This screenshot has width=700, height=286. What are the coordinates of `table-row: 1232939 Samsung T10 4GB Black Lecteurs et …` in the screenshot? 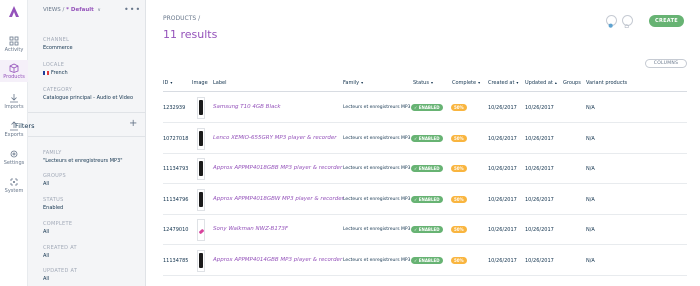 It's located at (425, 108).